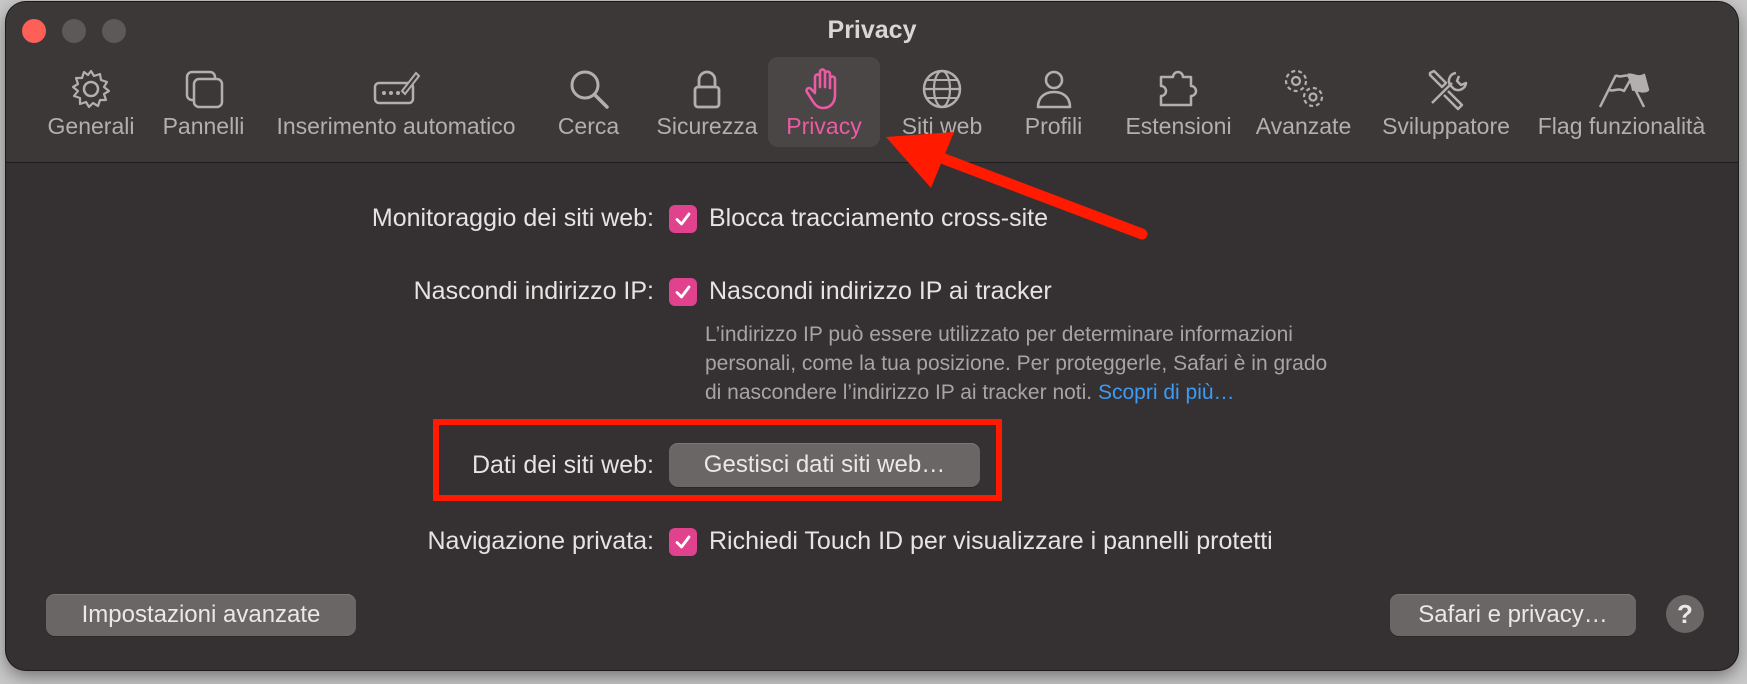 The image size is (1747, 684). I want to click on tab-avanzate: Avanzate, so click(1303, 102).